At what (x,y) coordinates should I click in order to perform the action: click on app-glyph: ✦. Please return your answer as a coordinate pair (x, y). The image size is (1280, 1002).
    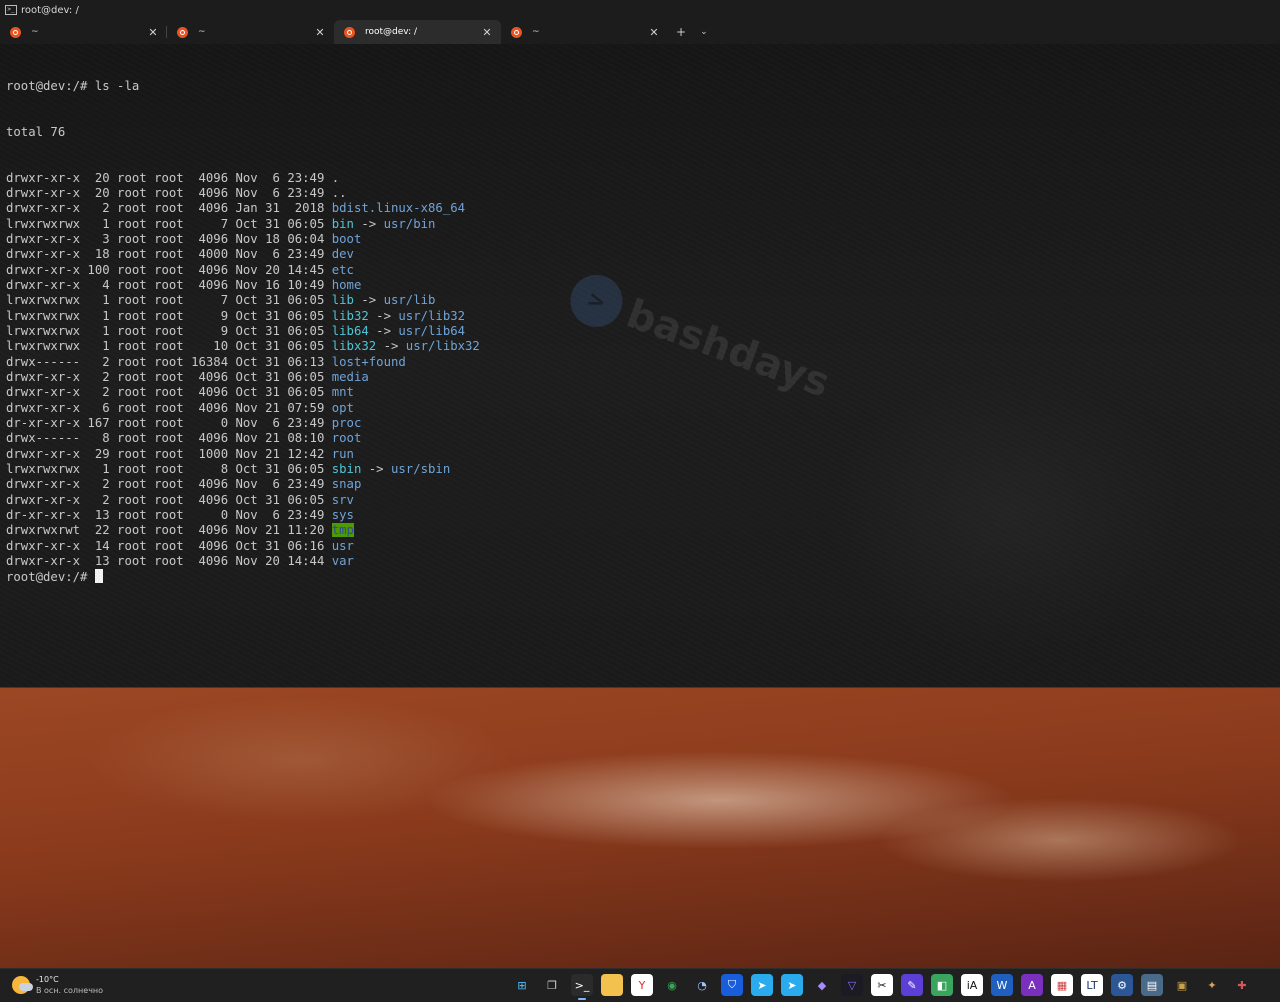
    Looking at the image, I should click on (1212, 985).